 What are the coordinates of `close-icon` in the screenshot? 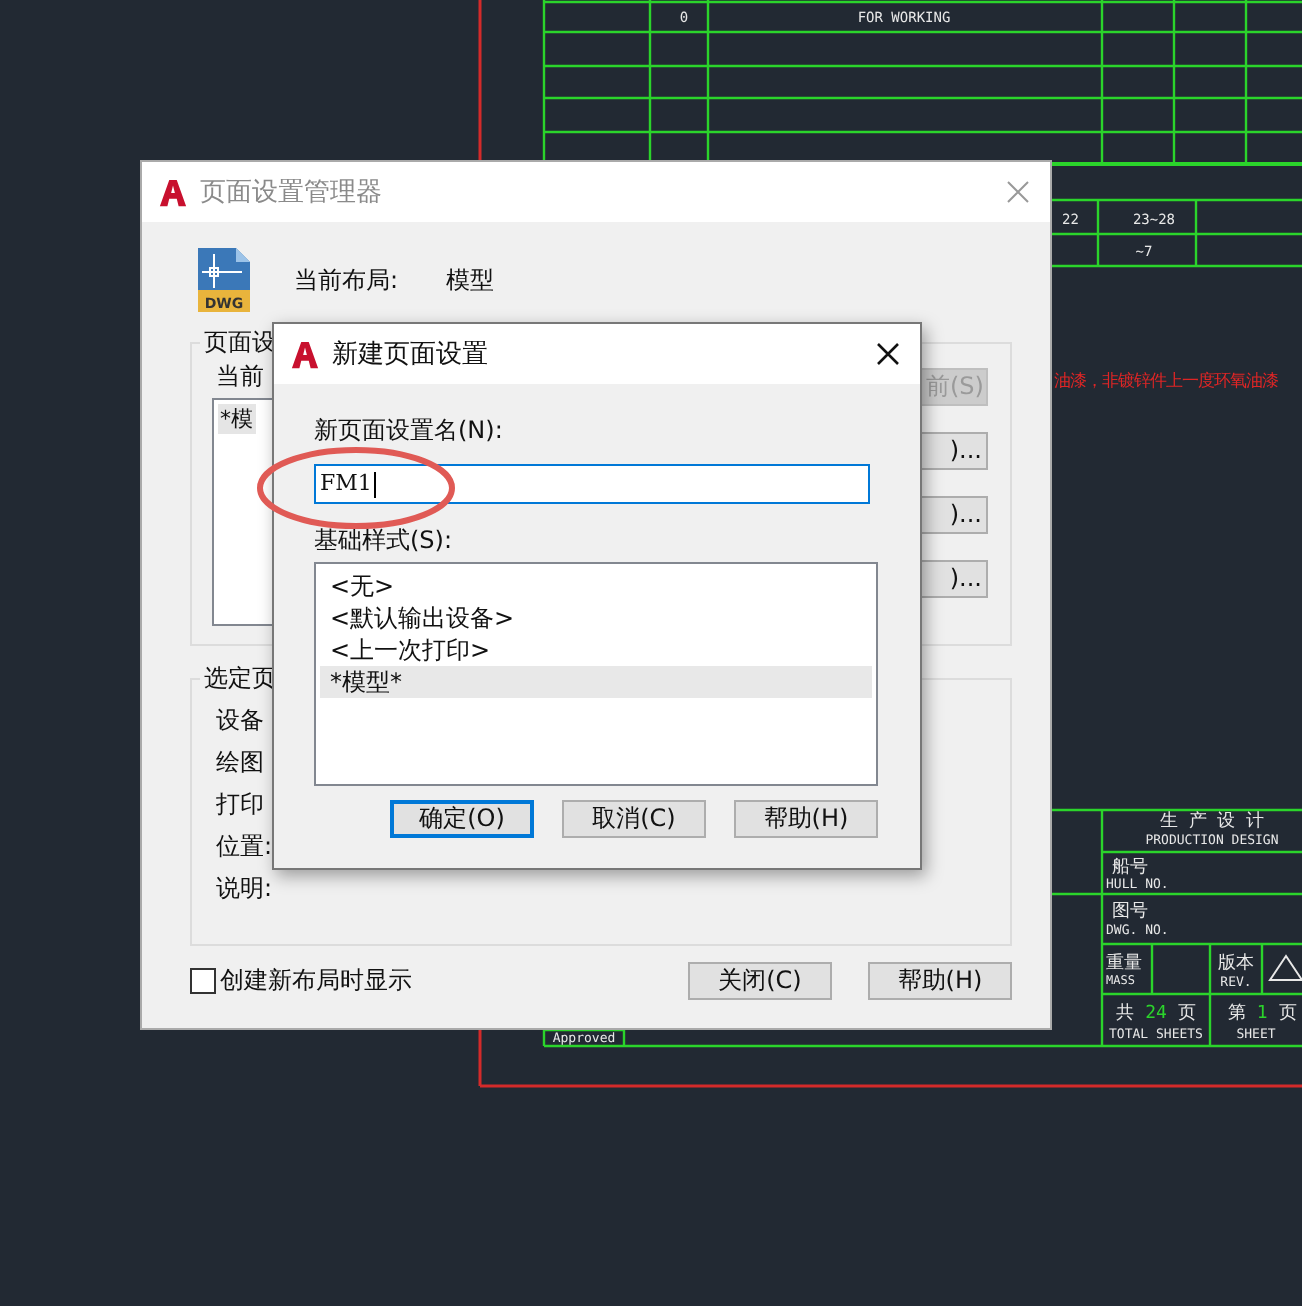 It's located at (888, 354).